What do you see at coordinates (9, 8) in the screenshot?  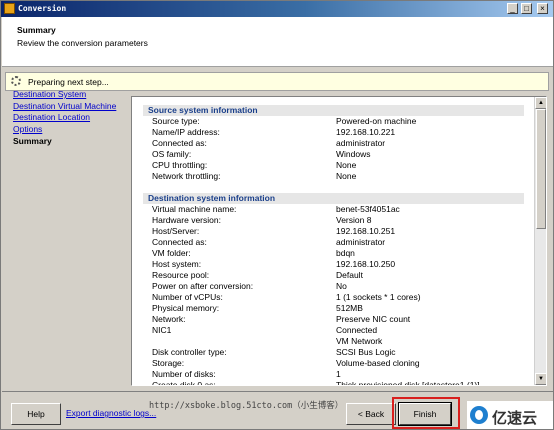 I see `app-icon` at bounding box center [9, 8].